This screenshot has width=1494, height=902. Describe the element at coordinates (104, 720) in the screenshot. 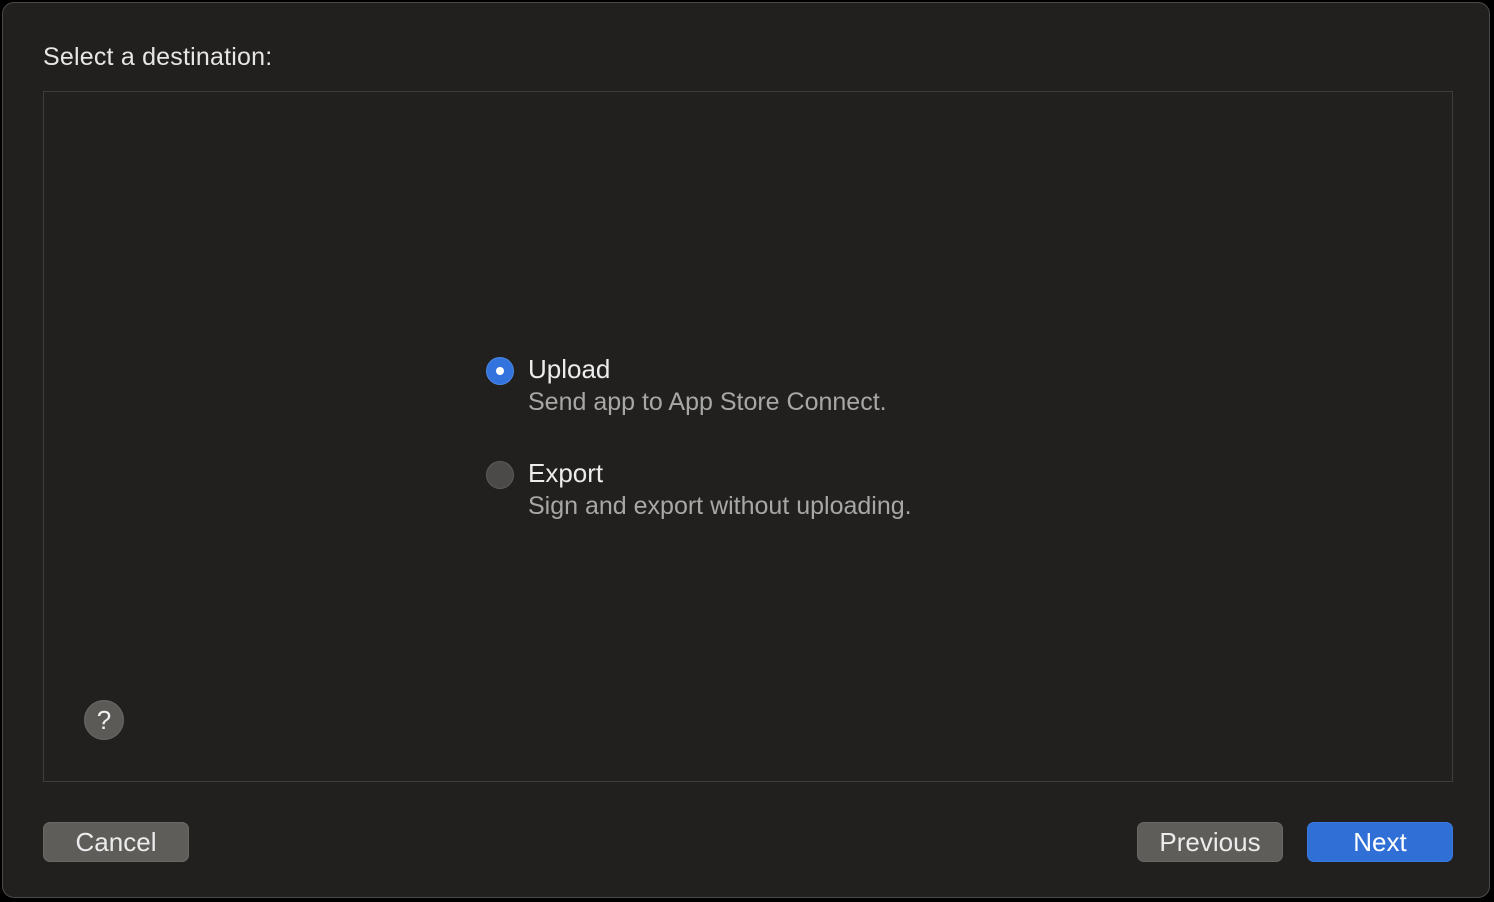

I see `help-icon: ?` at that location.